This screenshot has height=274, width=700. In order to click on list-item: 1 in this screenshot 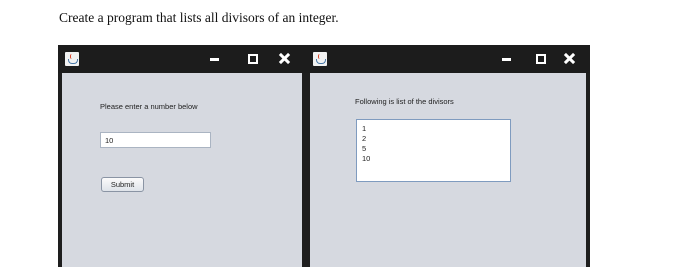, I will do `click(364, 128)`.